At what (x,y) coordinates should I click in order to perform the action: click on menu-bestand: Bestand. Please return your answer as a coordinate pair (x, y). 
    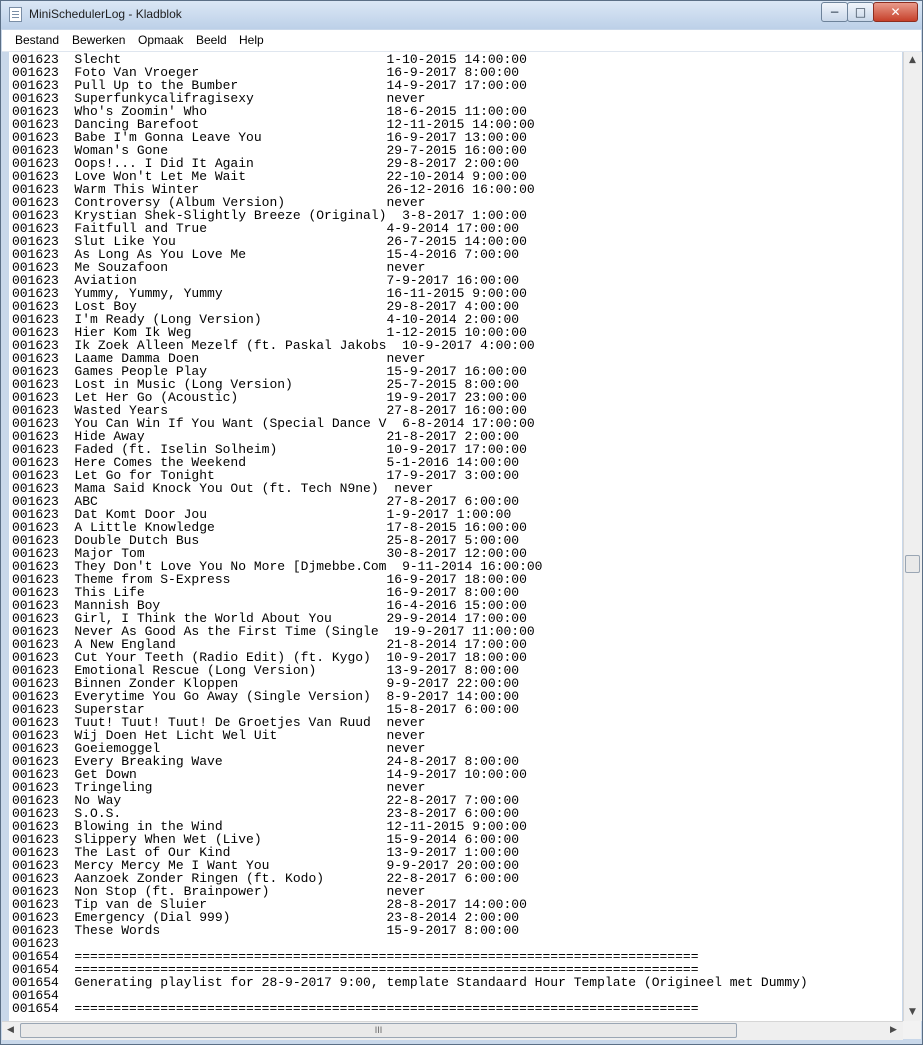
    Looking at the image, I should click on (37, 40).